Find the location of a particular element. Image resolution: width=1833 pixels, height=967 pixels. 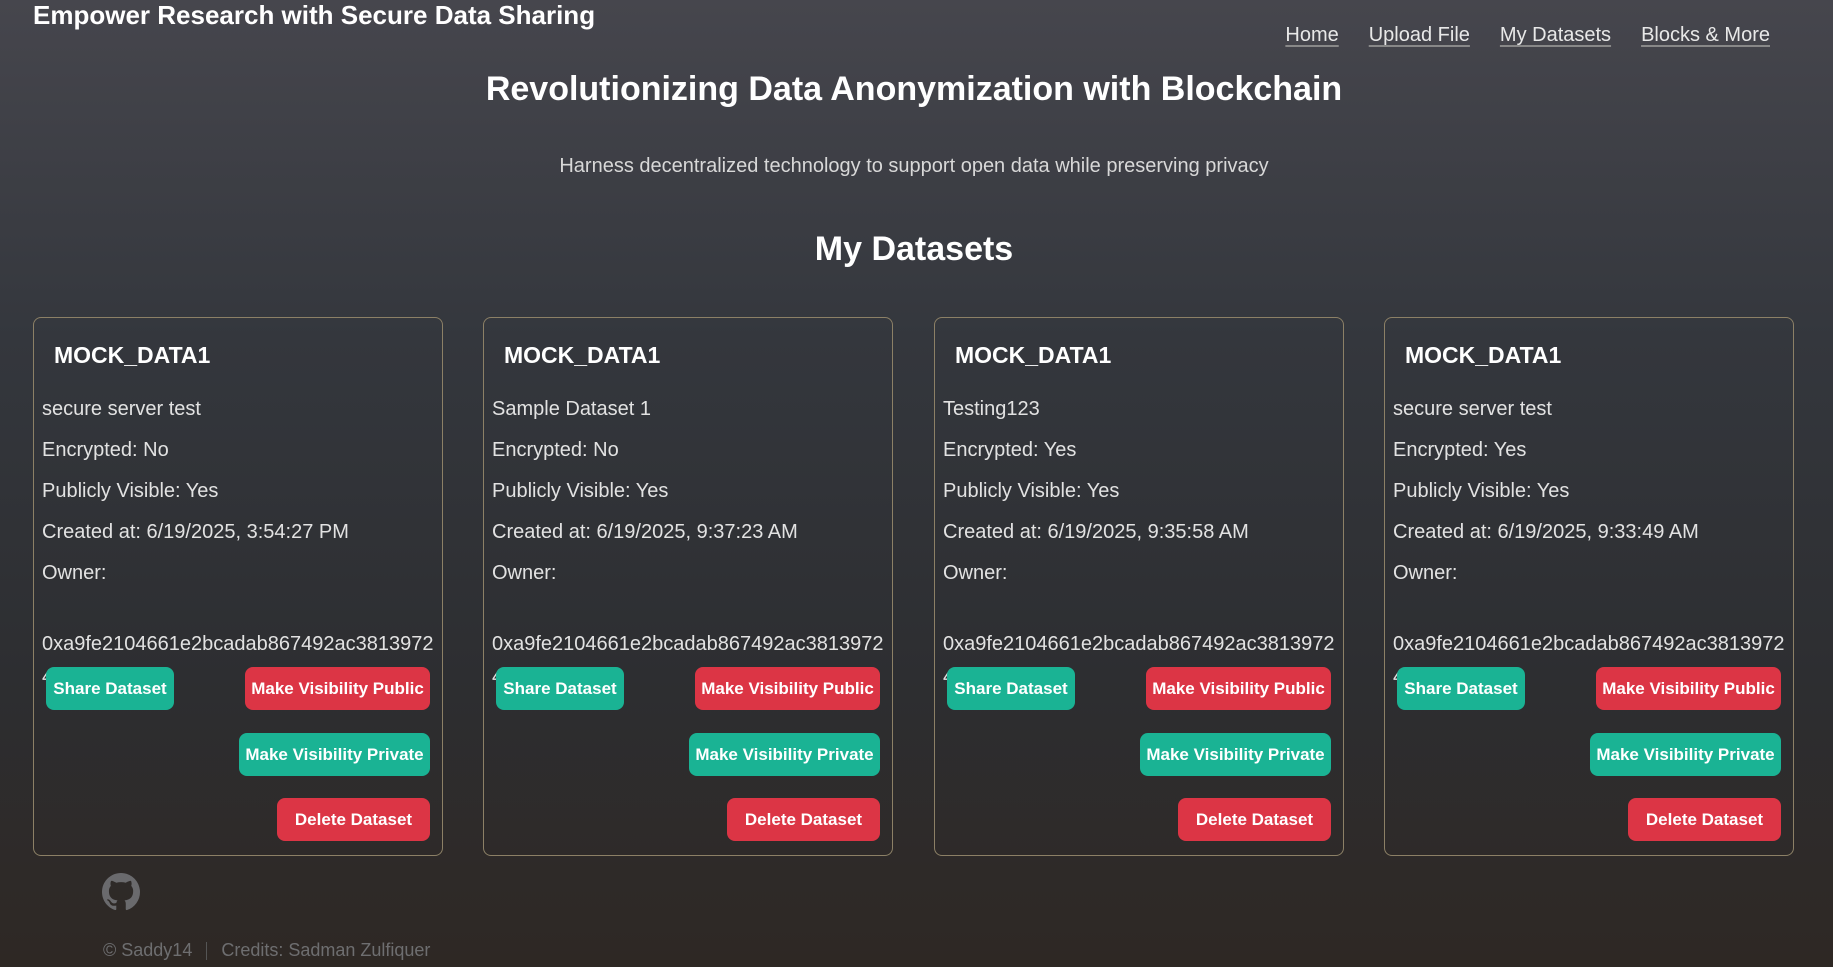

dataset-created: Created at: 6/19/2025, 9:35:58 AM is located at coordinates (1096, 532).